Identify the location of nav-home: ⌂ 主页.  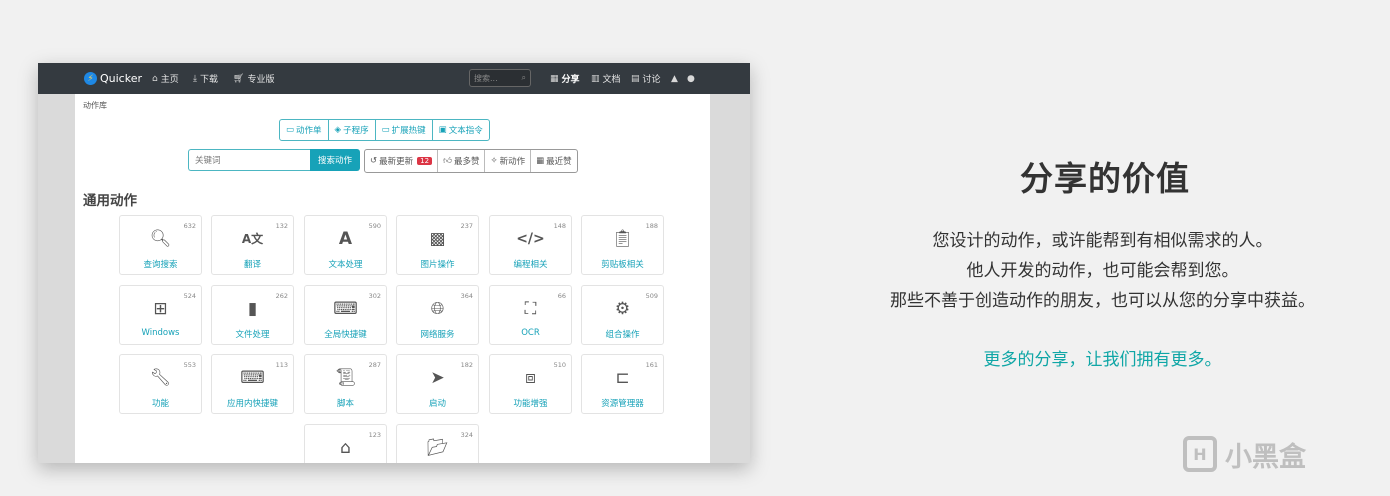
(165, 78).